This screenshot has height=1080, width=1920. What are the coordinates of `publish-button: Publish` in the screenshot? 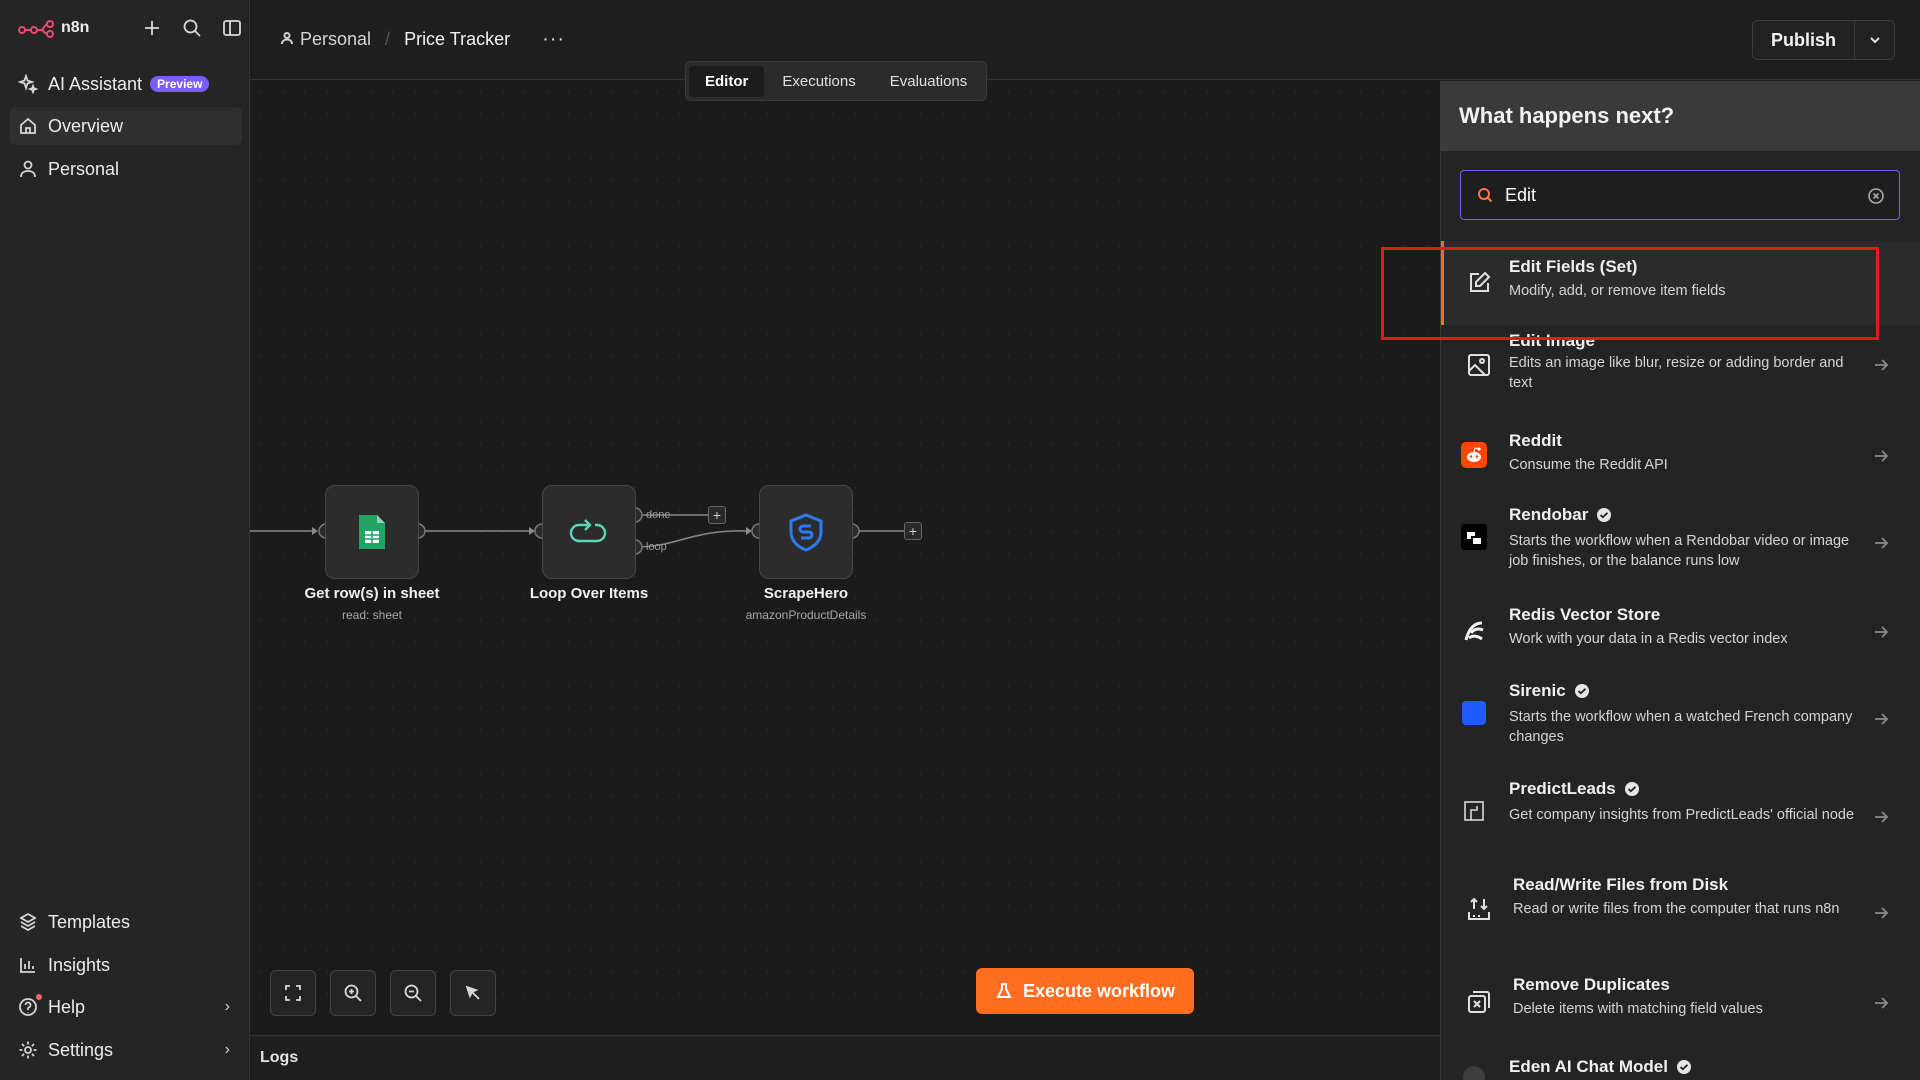 It's located at (1803, 40).